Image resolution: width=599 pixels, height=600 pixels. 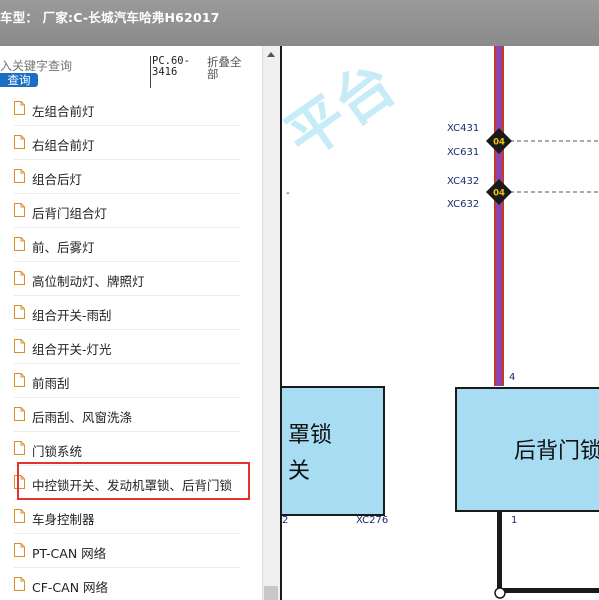 What do you see at coordinates (127, 381) in the screenshot?
I see `tree-item: 前雨刮` at bounding box center [127, 381].